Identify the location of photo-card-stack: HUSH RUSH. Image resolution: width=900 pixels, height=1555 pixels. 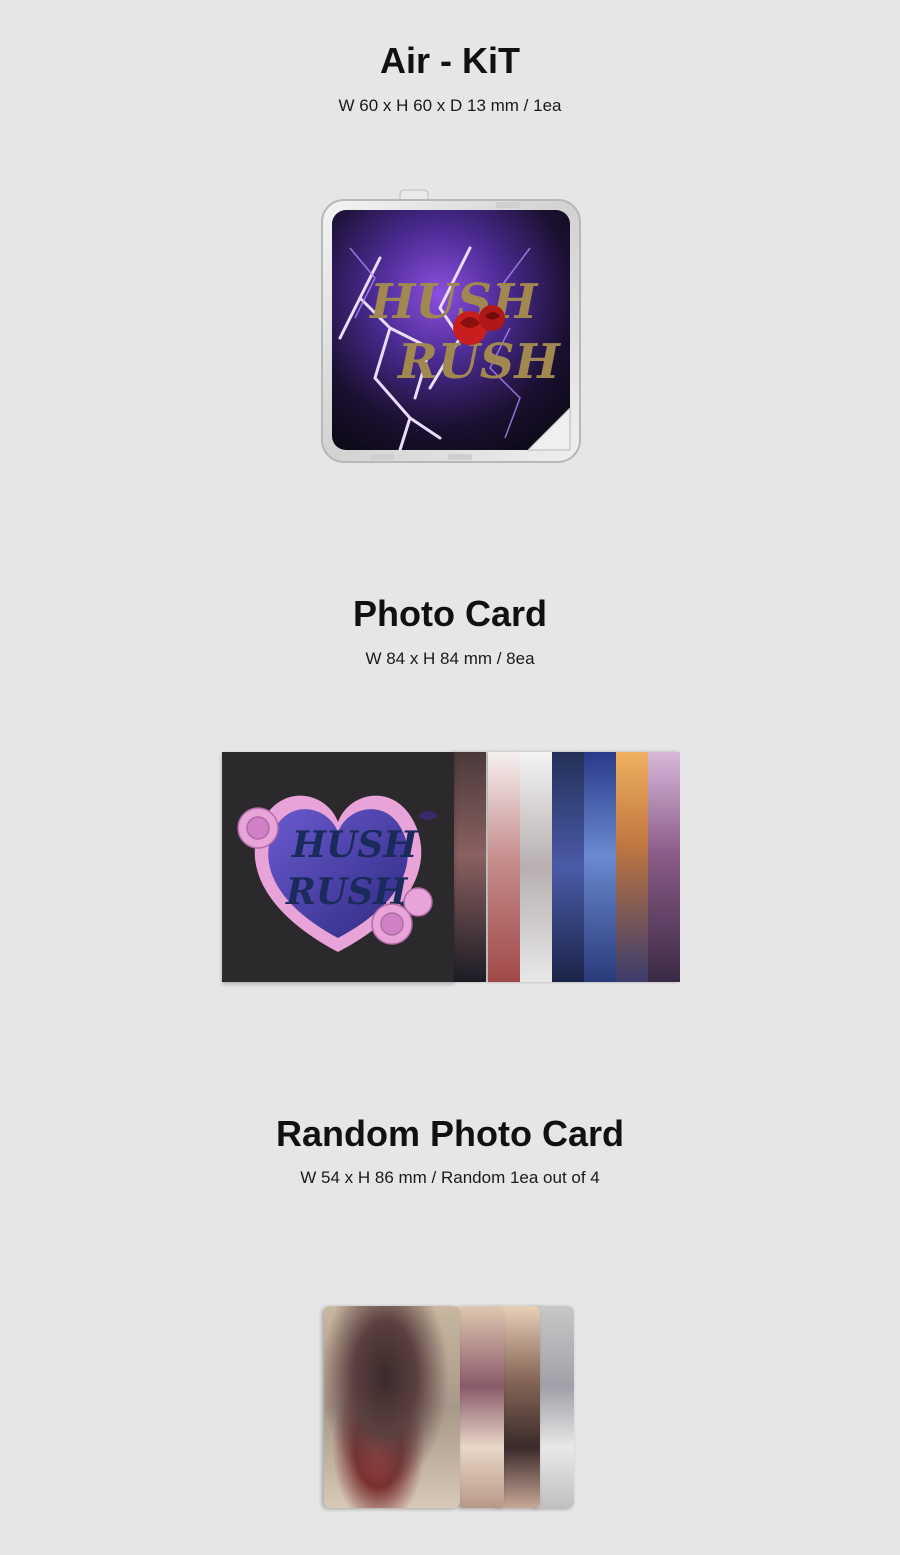
(452, 868).